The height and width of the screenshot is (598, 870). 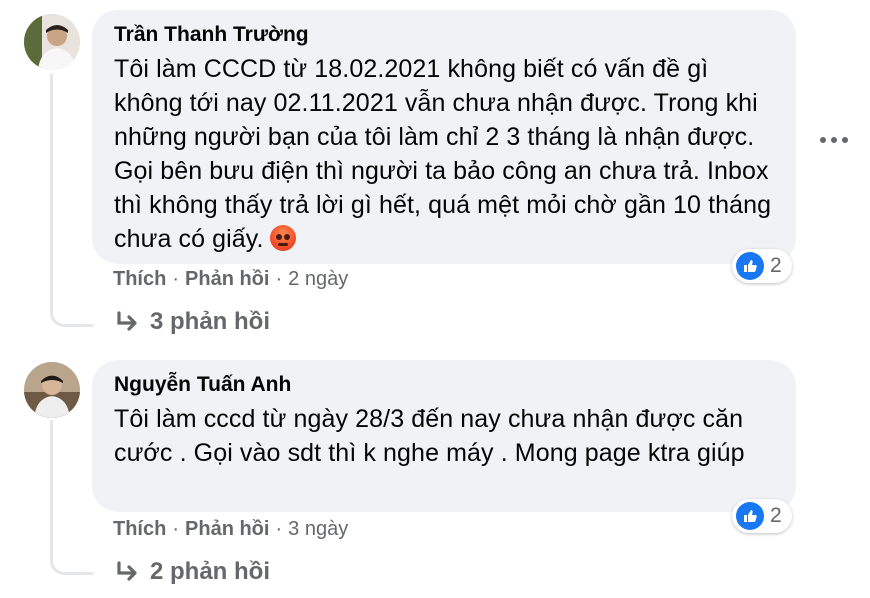 I want to click on comment-author: Nguyễn Tuấn Anh, so click(x=444, y=385).